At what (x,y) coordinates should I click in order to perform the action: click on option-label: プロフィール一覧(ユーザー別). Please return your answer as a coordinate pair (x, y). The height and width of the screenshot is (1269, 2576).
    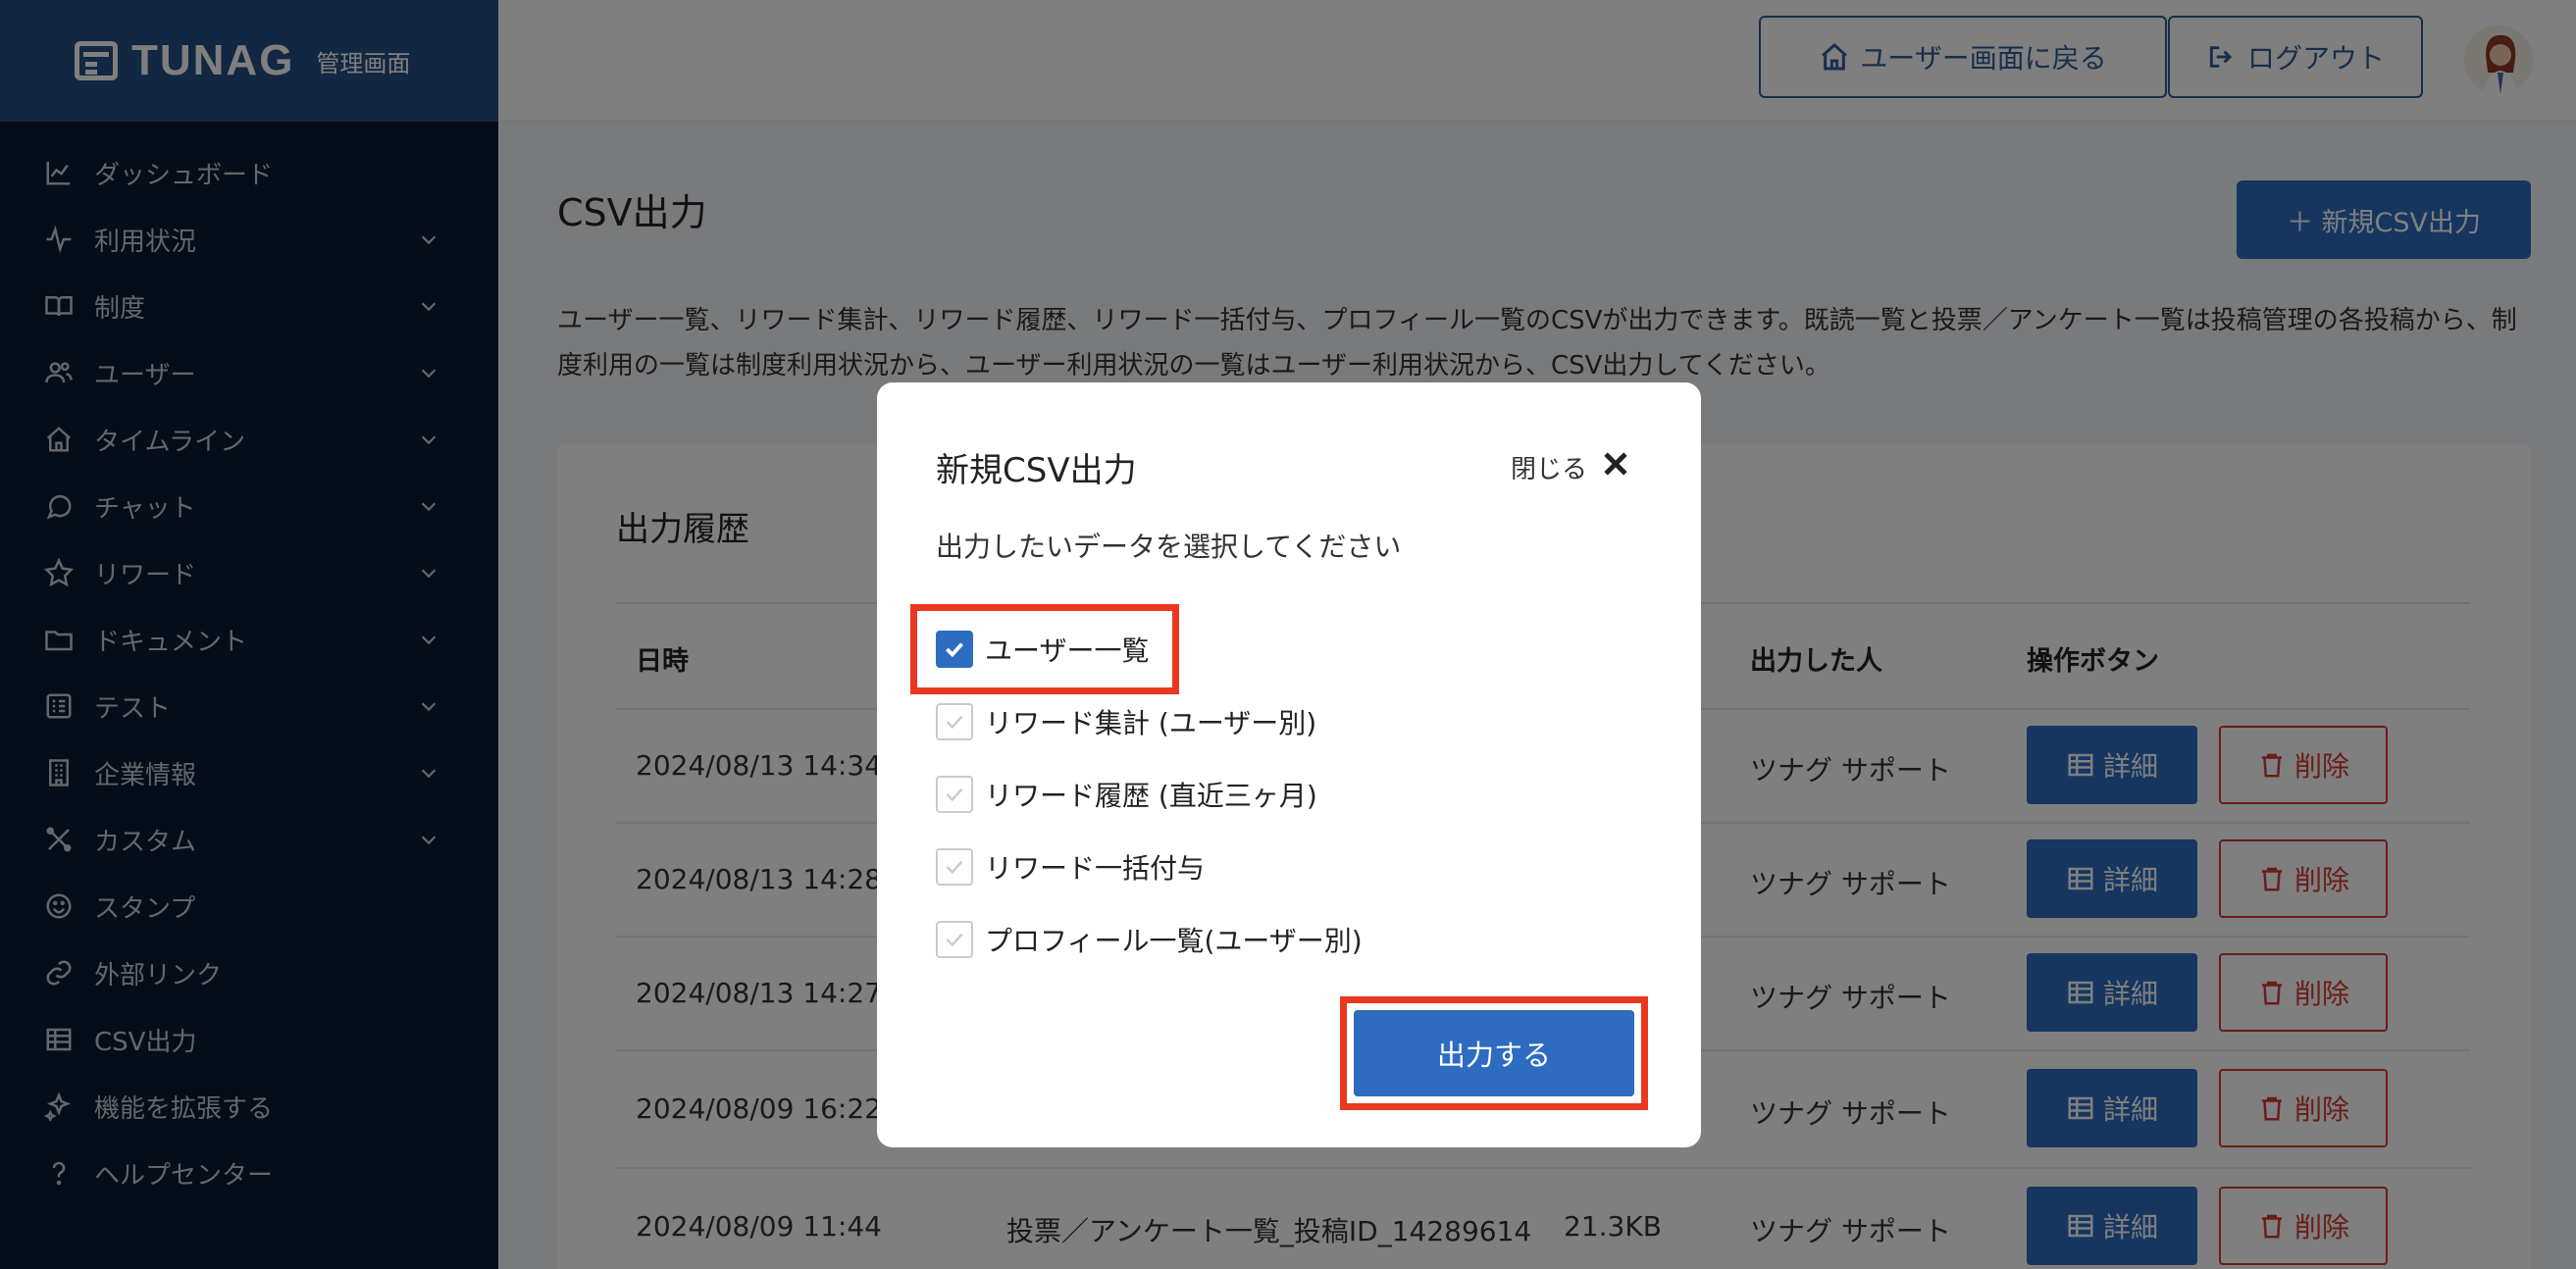
    Looking at the image, I should click on (1174, 941).